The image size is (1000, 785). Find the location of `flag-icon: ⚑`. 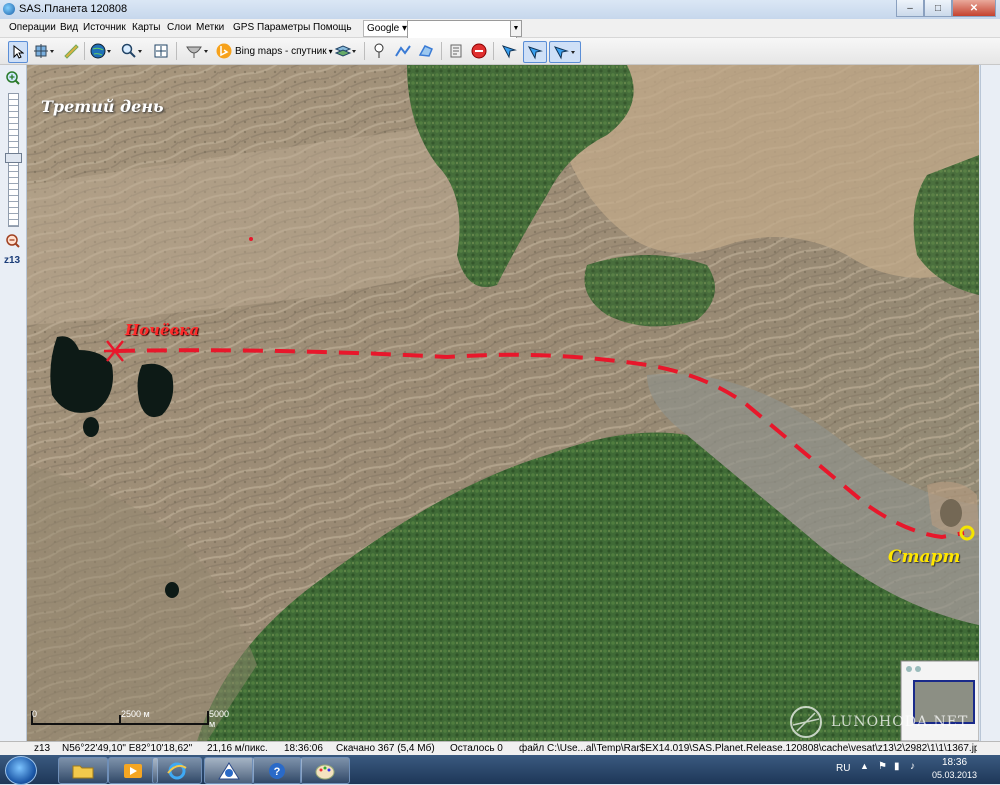

flag-icon: ⚑ is located at coordinates (882, 766).